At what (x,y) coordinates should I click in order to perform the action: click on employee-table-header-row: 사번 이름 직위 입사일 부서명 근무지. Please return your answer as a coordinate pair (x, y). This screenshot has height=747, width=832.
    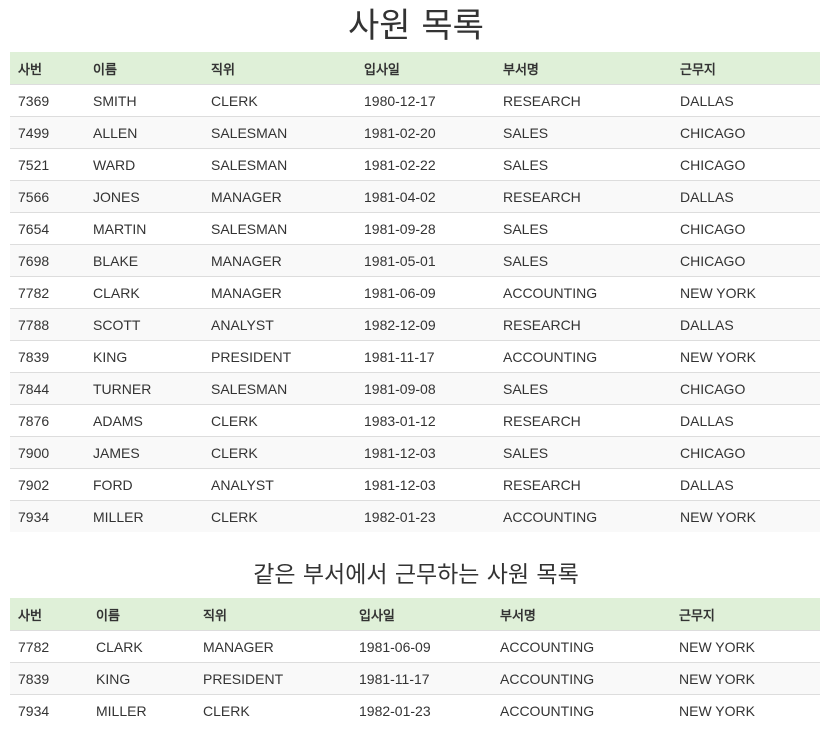
    Looking at the image, I should click on (415, 68).